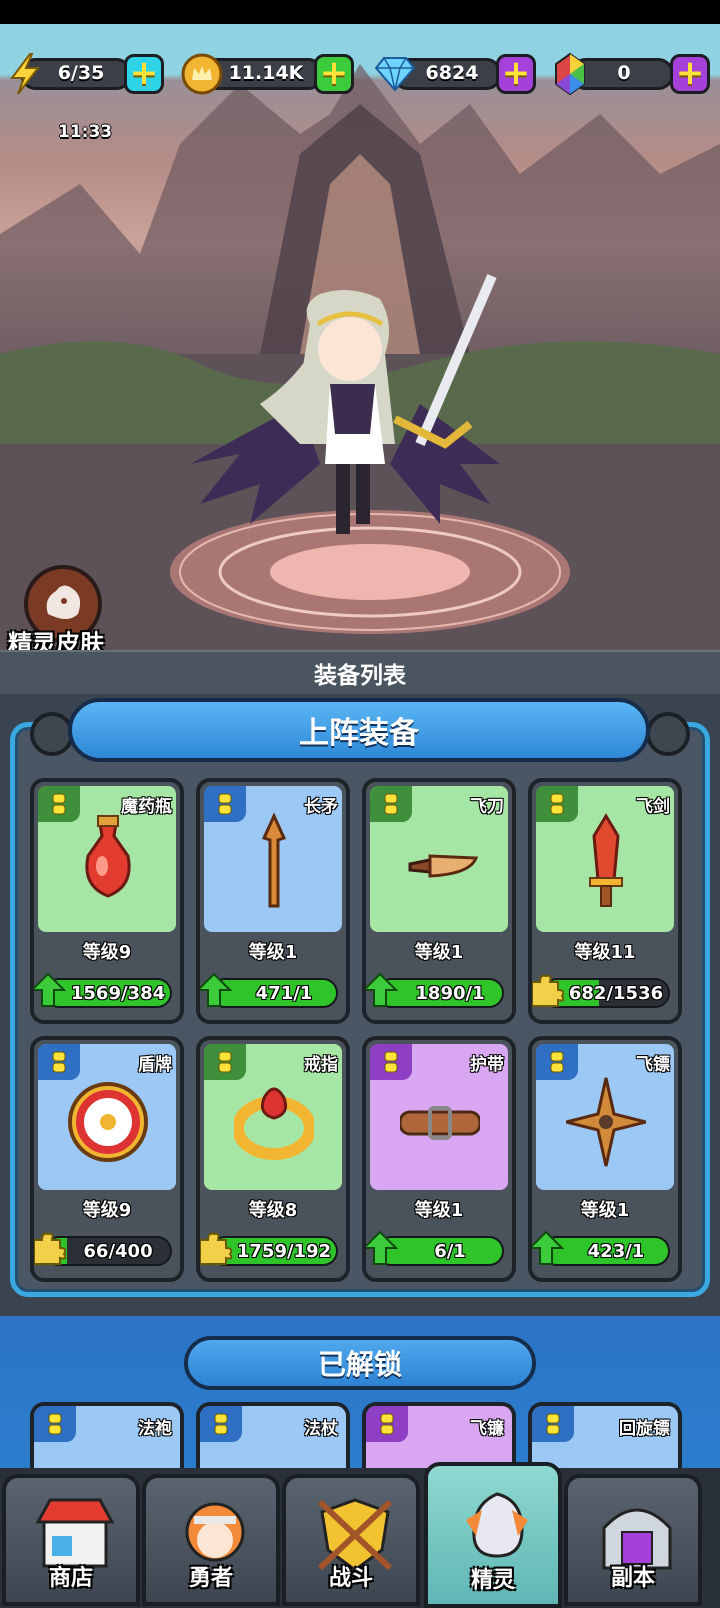 This screenshot has width=720, height=1608. What do you see at coordinates (606, 860) in the screenshot?
I see `flying-sword-icon` at bounding box center [606, 860].